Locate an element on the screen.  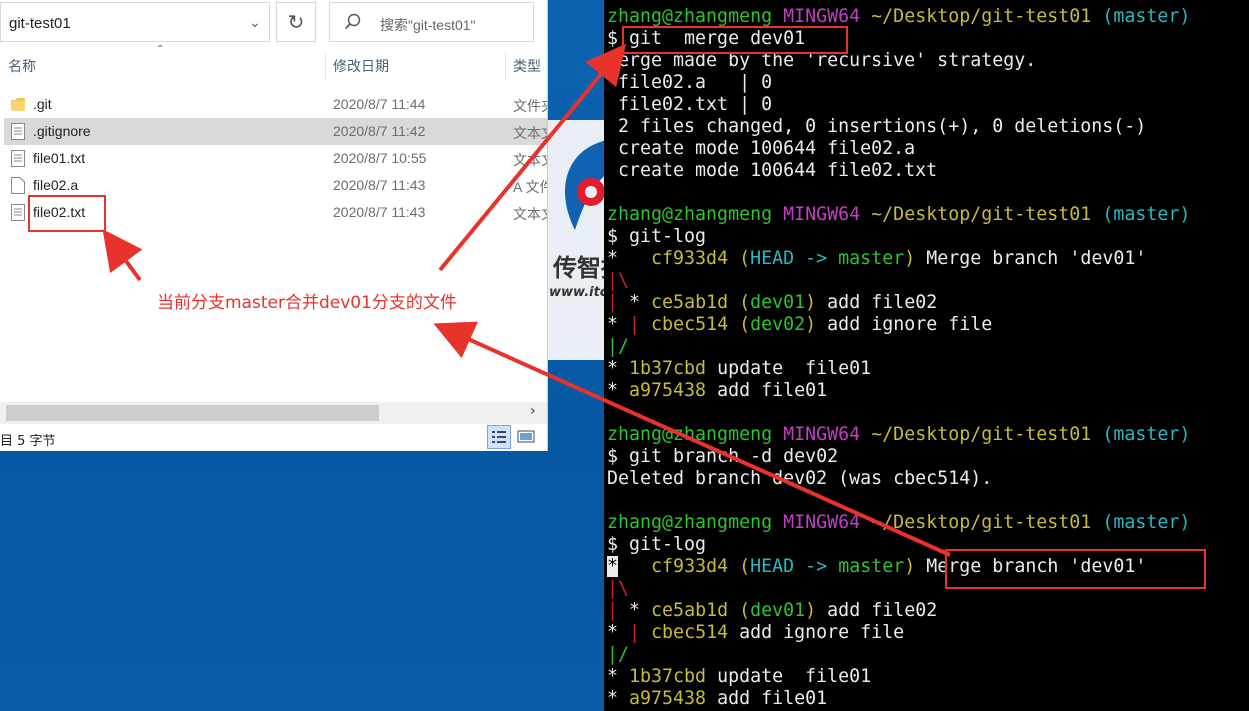
file-name: file02.a is located at coordinates (56, 185).